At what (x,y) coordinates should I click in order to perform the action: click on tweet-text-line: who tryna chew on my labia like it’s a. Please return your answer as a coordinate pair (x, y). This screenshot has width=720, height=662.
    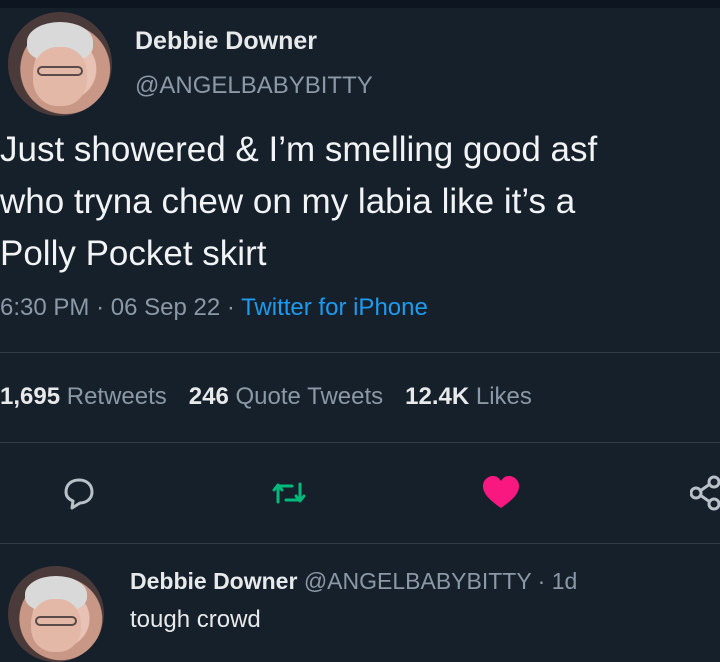
    Looking at the image, I should click on (288, 201).